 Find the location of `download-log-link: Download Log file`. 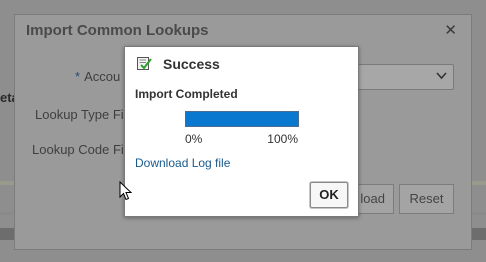

download-log-link: Download Log file is located at coordinates (182, 163).